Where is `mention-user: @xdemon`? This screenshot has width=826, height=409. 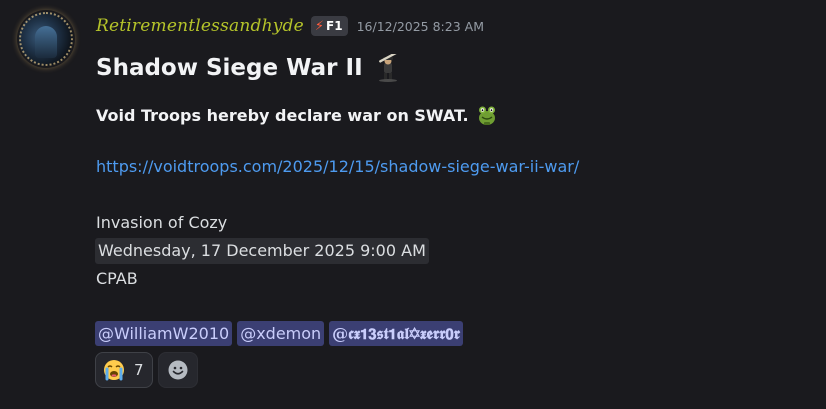
mention-user: @xdemon is located at coordinates (281, 333).